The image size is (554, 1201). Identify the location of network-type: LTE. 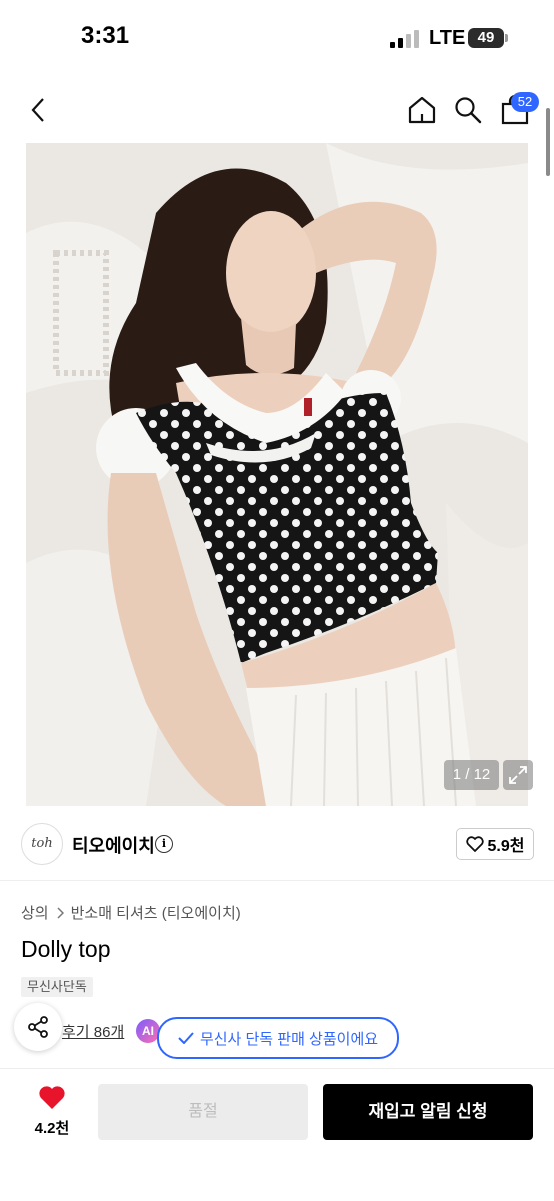
(447, 38).